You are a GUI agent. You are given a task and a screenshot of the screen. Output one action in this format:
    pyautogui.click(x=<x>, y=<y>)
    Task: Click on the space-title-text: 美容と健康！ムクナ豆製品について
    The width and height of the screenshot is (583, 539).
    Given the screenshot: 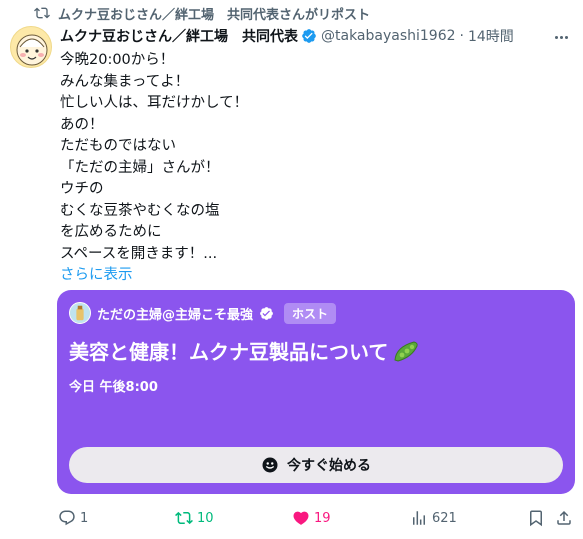 What is the action you would take?
    pyautogui.click(x=229, y=352)
    